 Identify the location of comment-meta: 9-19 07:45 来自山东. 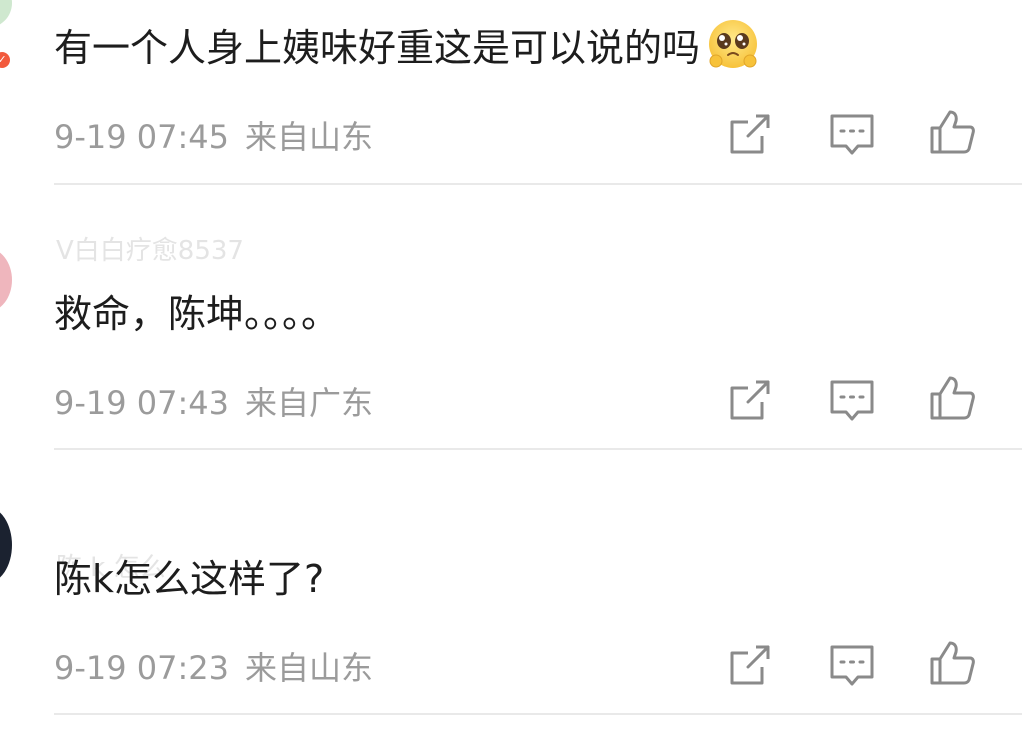
(213, 135).